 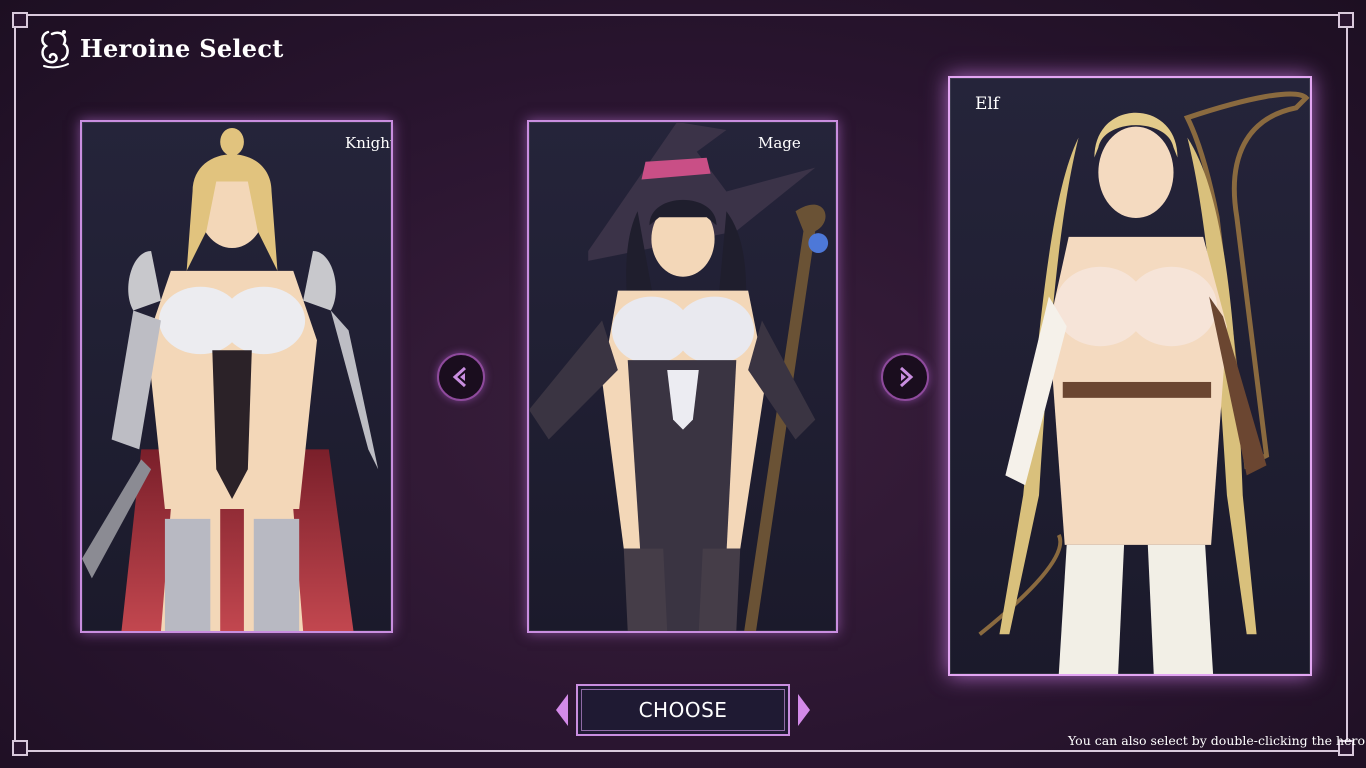 I want to click on heroine-emblem-icon, so click(x=56, y=48).